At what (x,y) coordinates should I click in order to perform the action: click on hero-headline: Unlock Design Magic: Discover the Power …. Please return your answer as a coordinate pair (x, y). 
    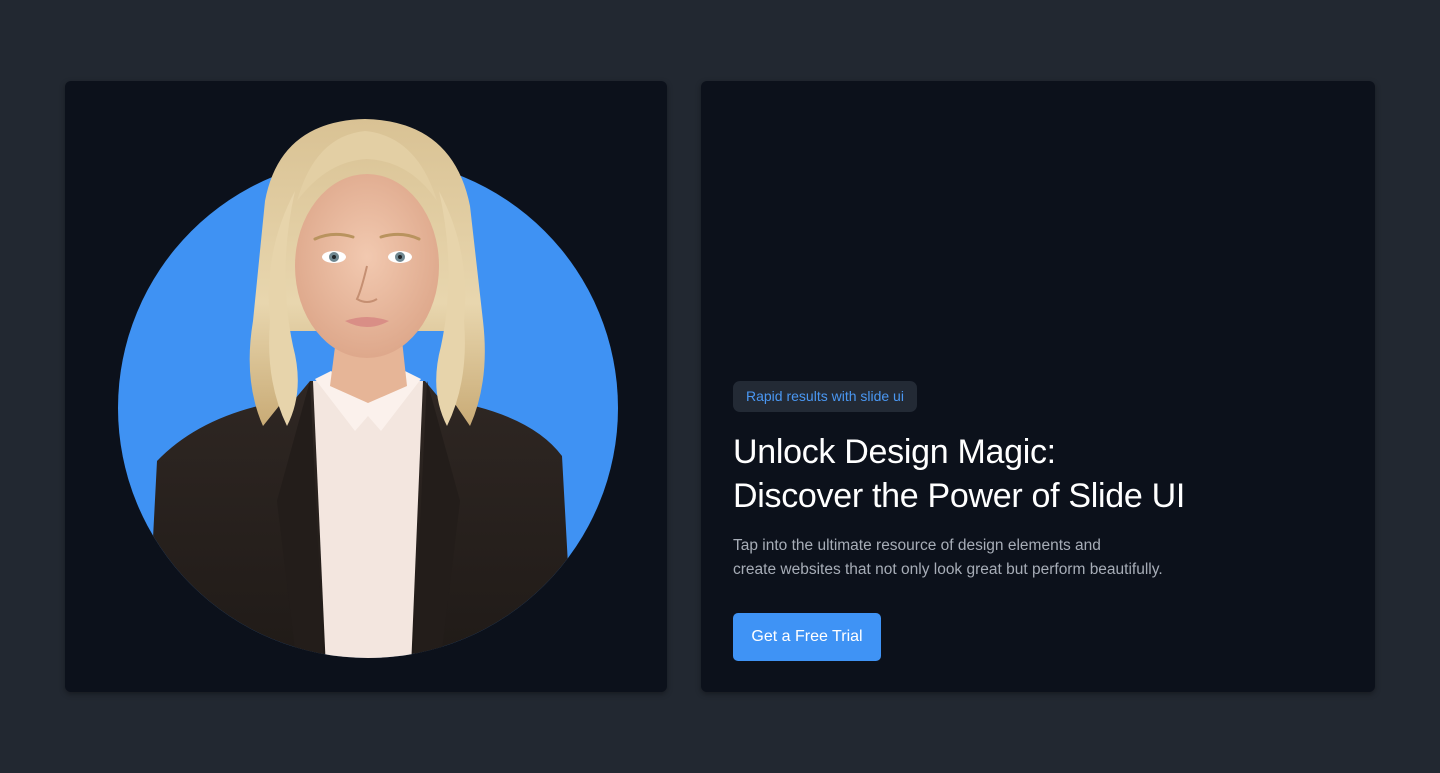
    Looking at the image, I should click on (1033, 474).